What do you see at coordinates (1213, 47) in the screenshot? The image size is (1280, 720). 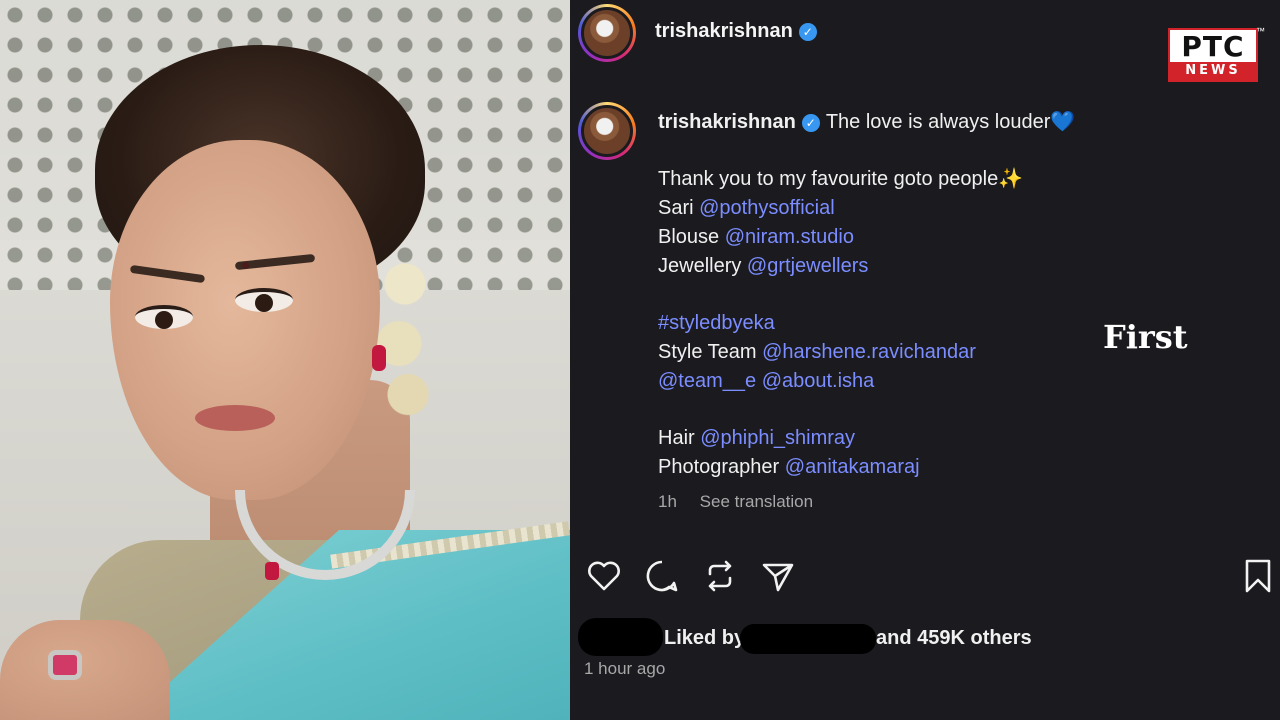 I see `ptc-logo-top: PTC` at bounding box center [1213, 47].